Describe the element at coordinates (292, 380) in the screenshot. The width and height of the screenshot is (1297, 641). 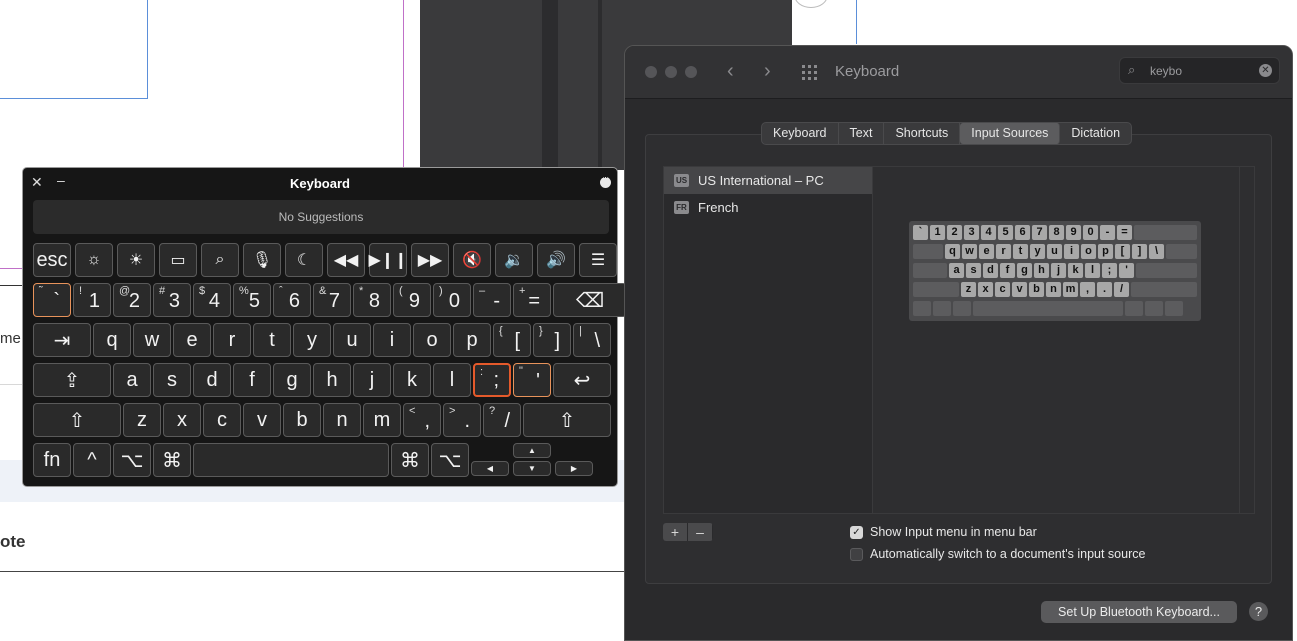
I see `key-a_row-5: g` at that location.